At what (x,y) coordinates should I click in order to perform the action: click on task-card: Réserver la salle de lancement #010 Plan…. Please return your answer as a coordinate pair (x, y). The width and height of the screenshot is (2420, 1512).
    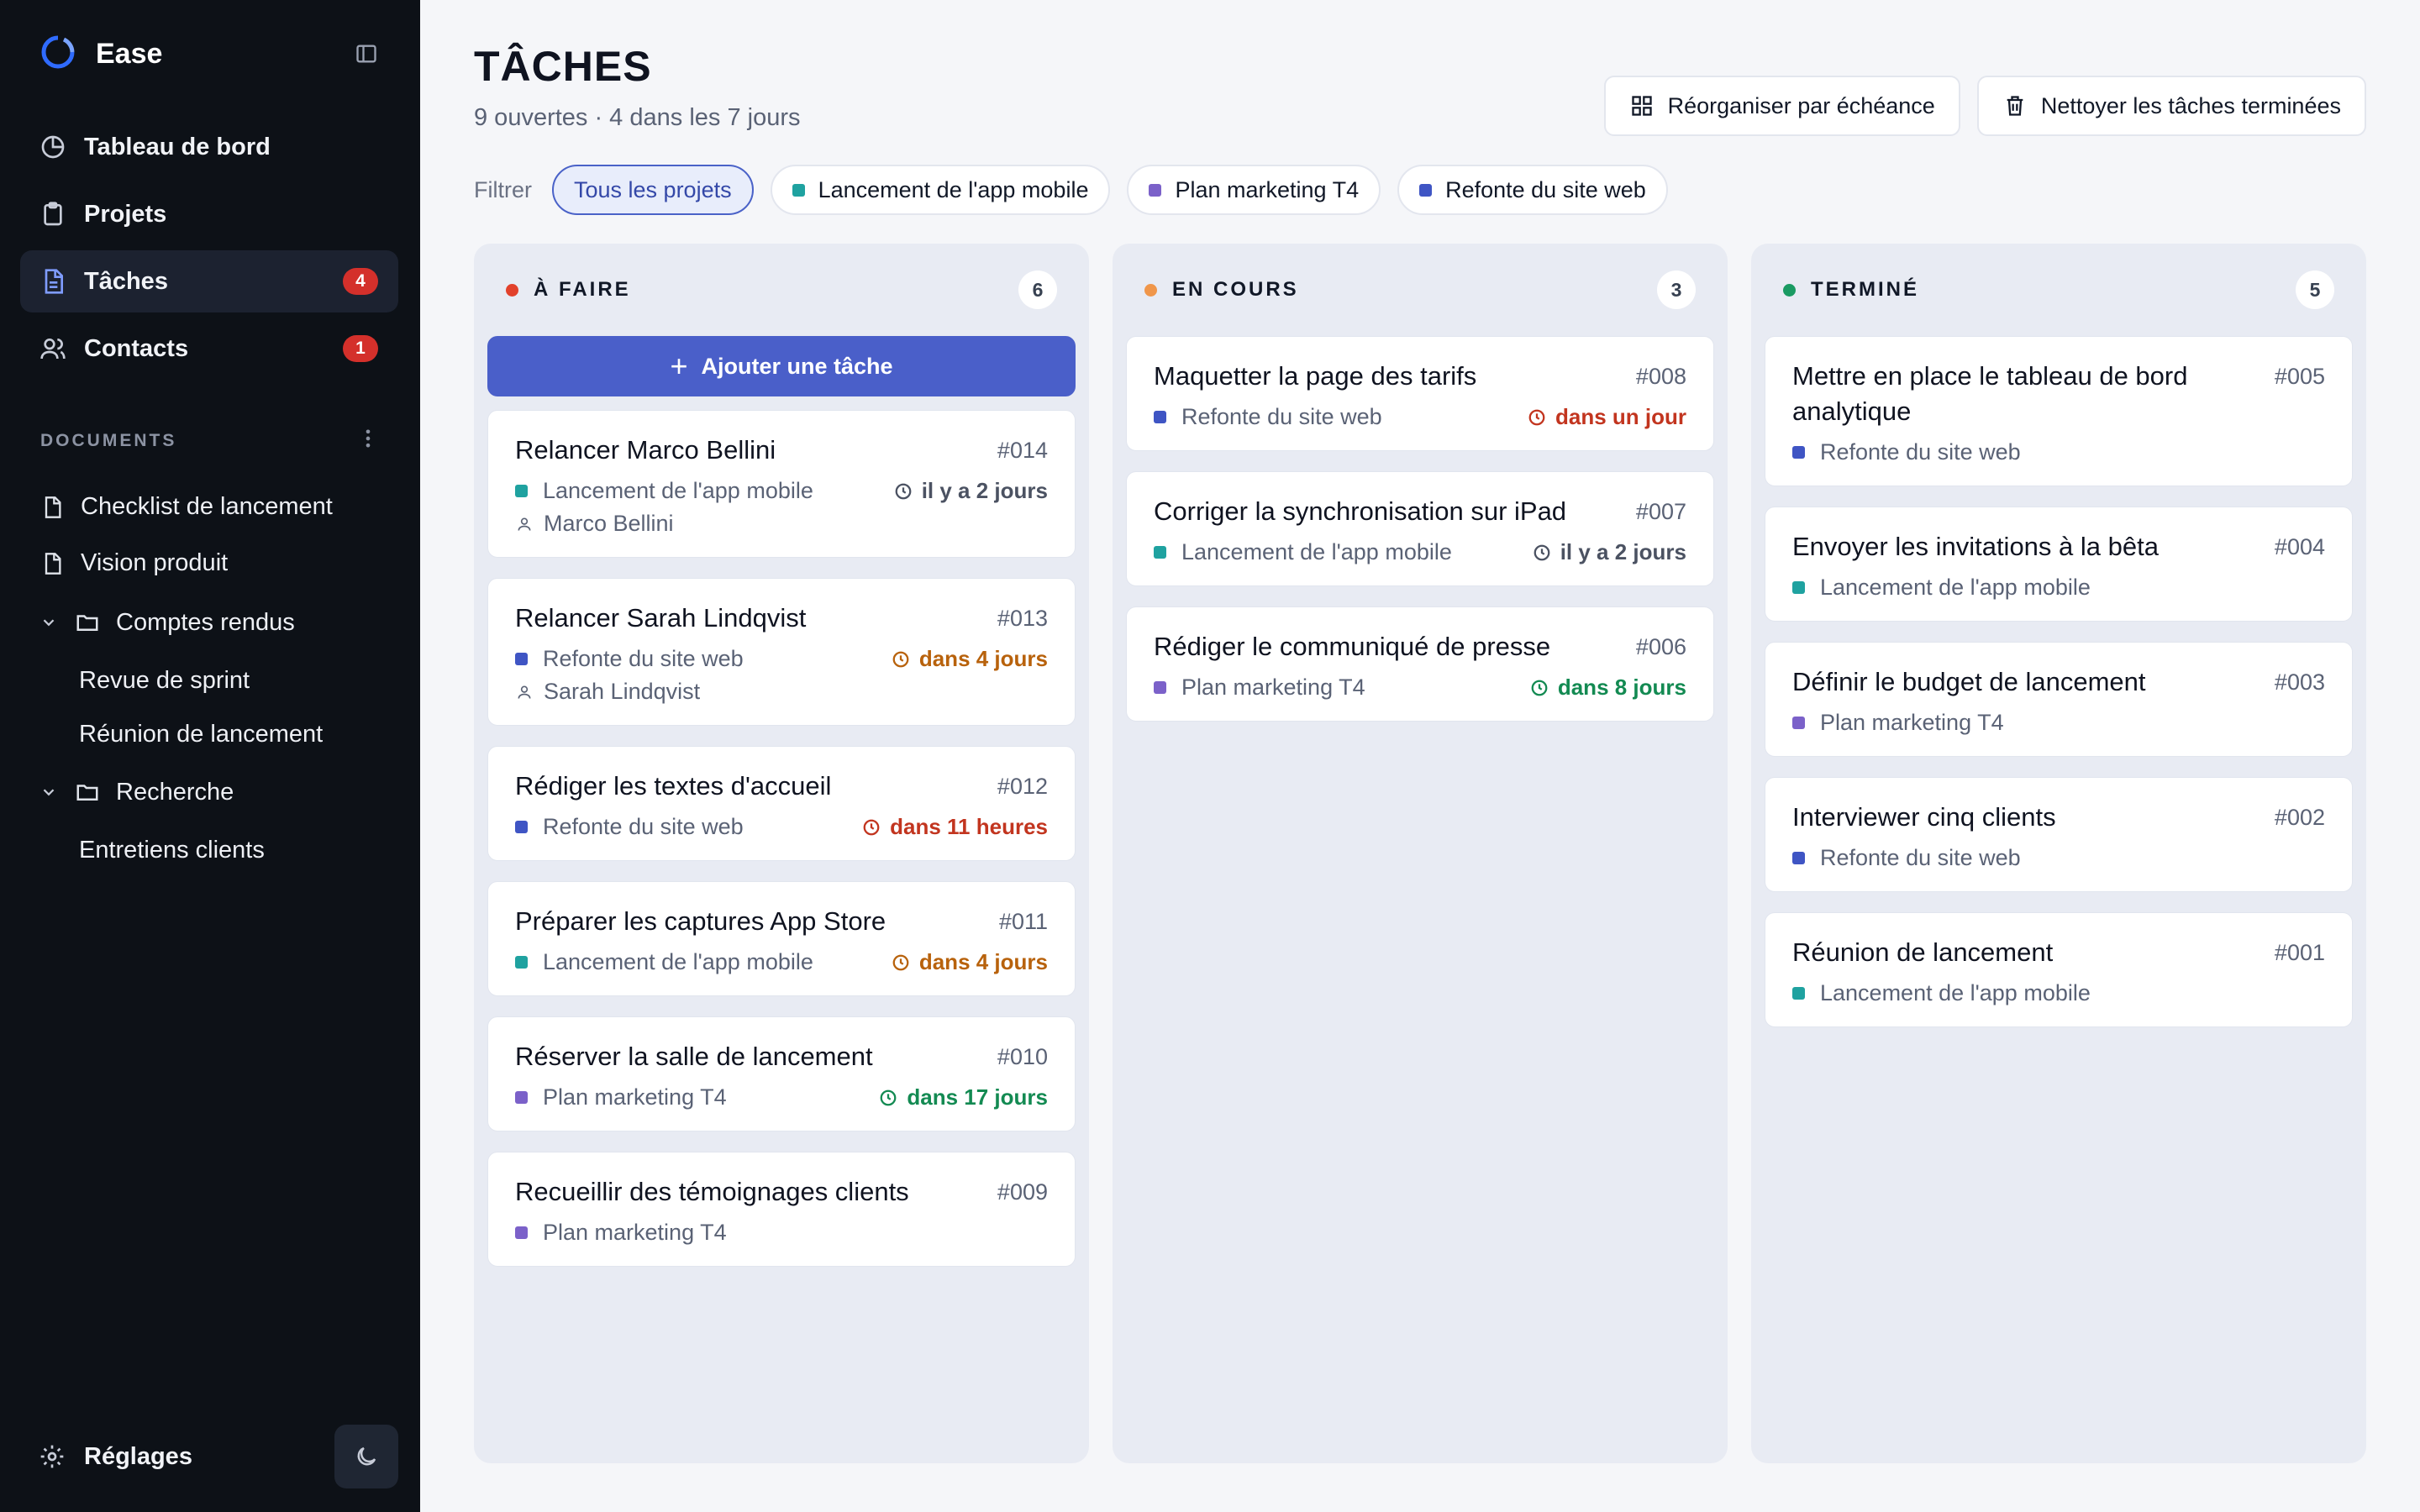
    Looking at the image, I should click on (781, 1073).